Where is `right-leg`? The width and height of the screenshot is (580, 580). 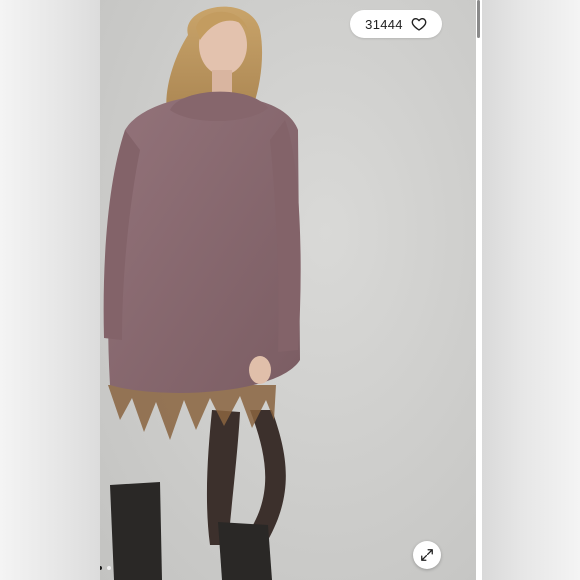 right-leg is located at coordinates (268, 475).